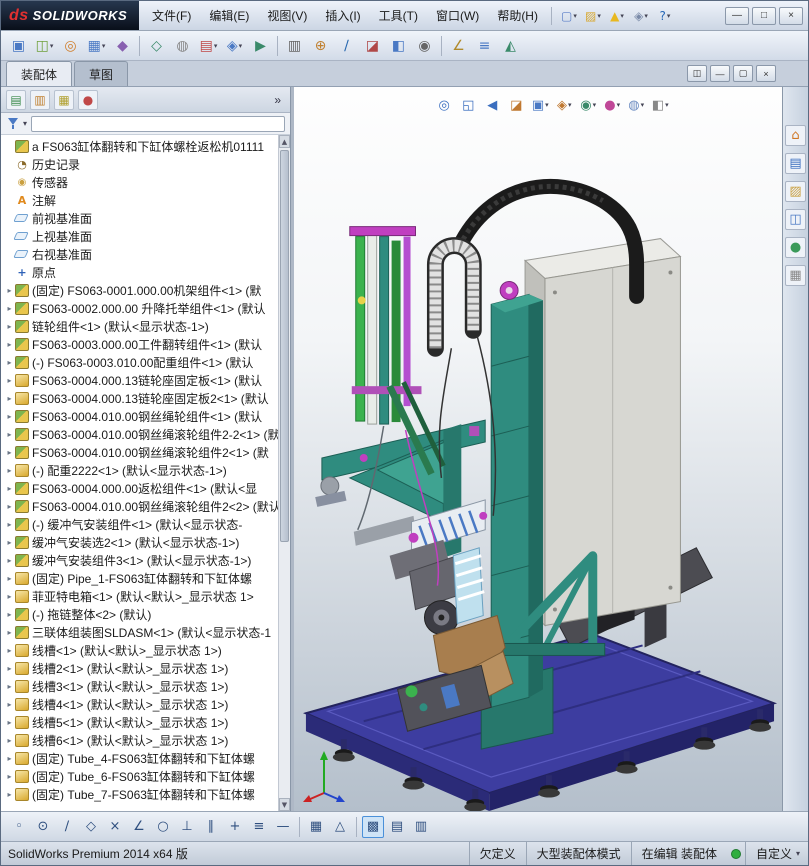 This screenshot has height=866, width=809. I want to click on resources-home-icon: ⌂, so click(795, 135).